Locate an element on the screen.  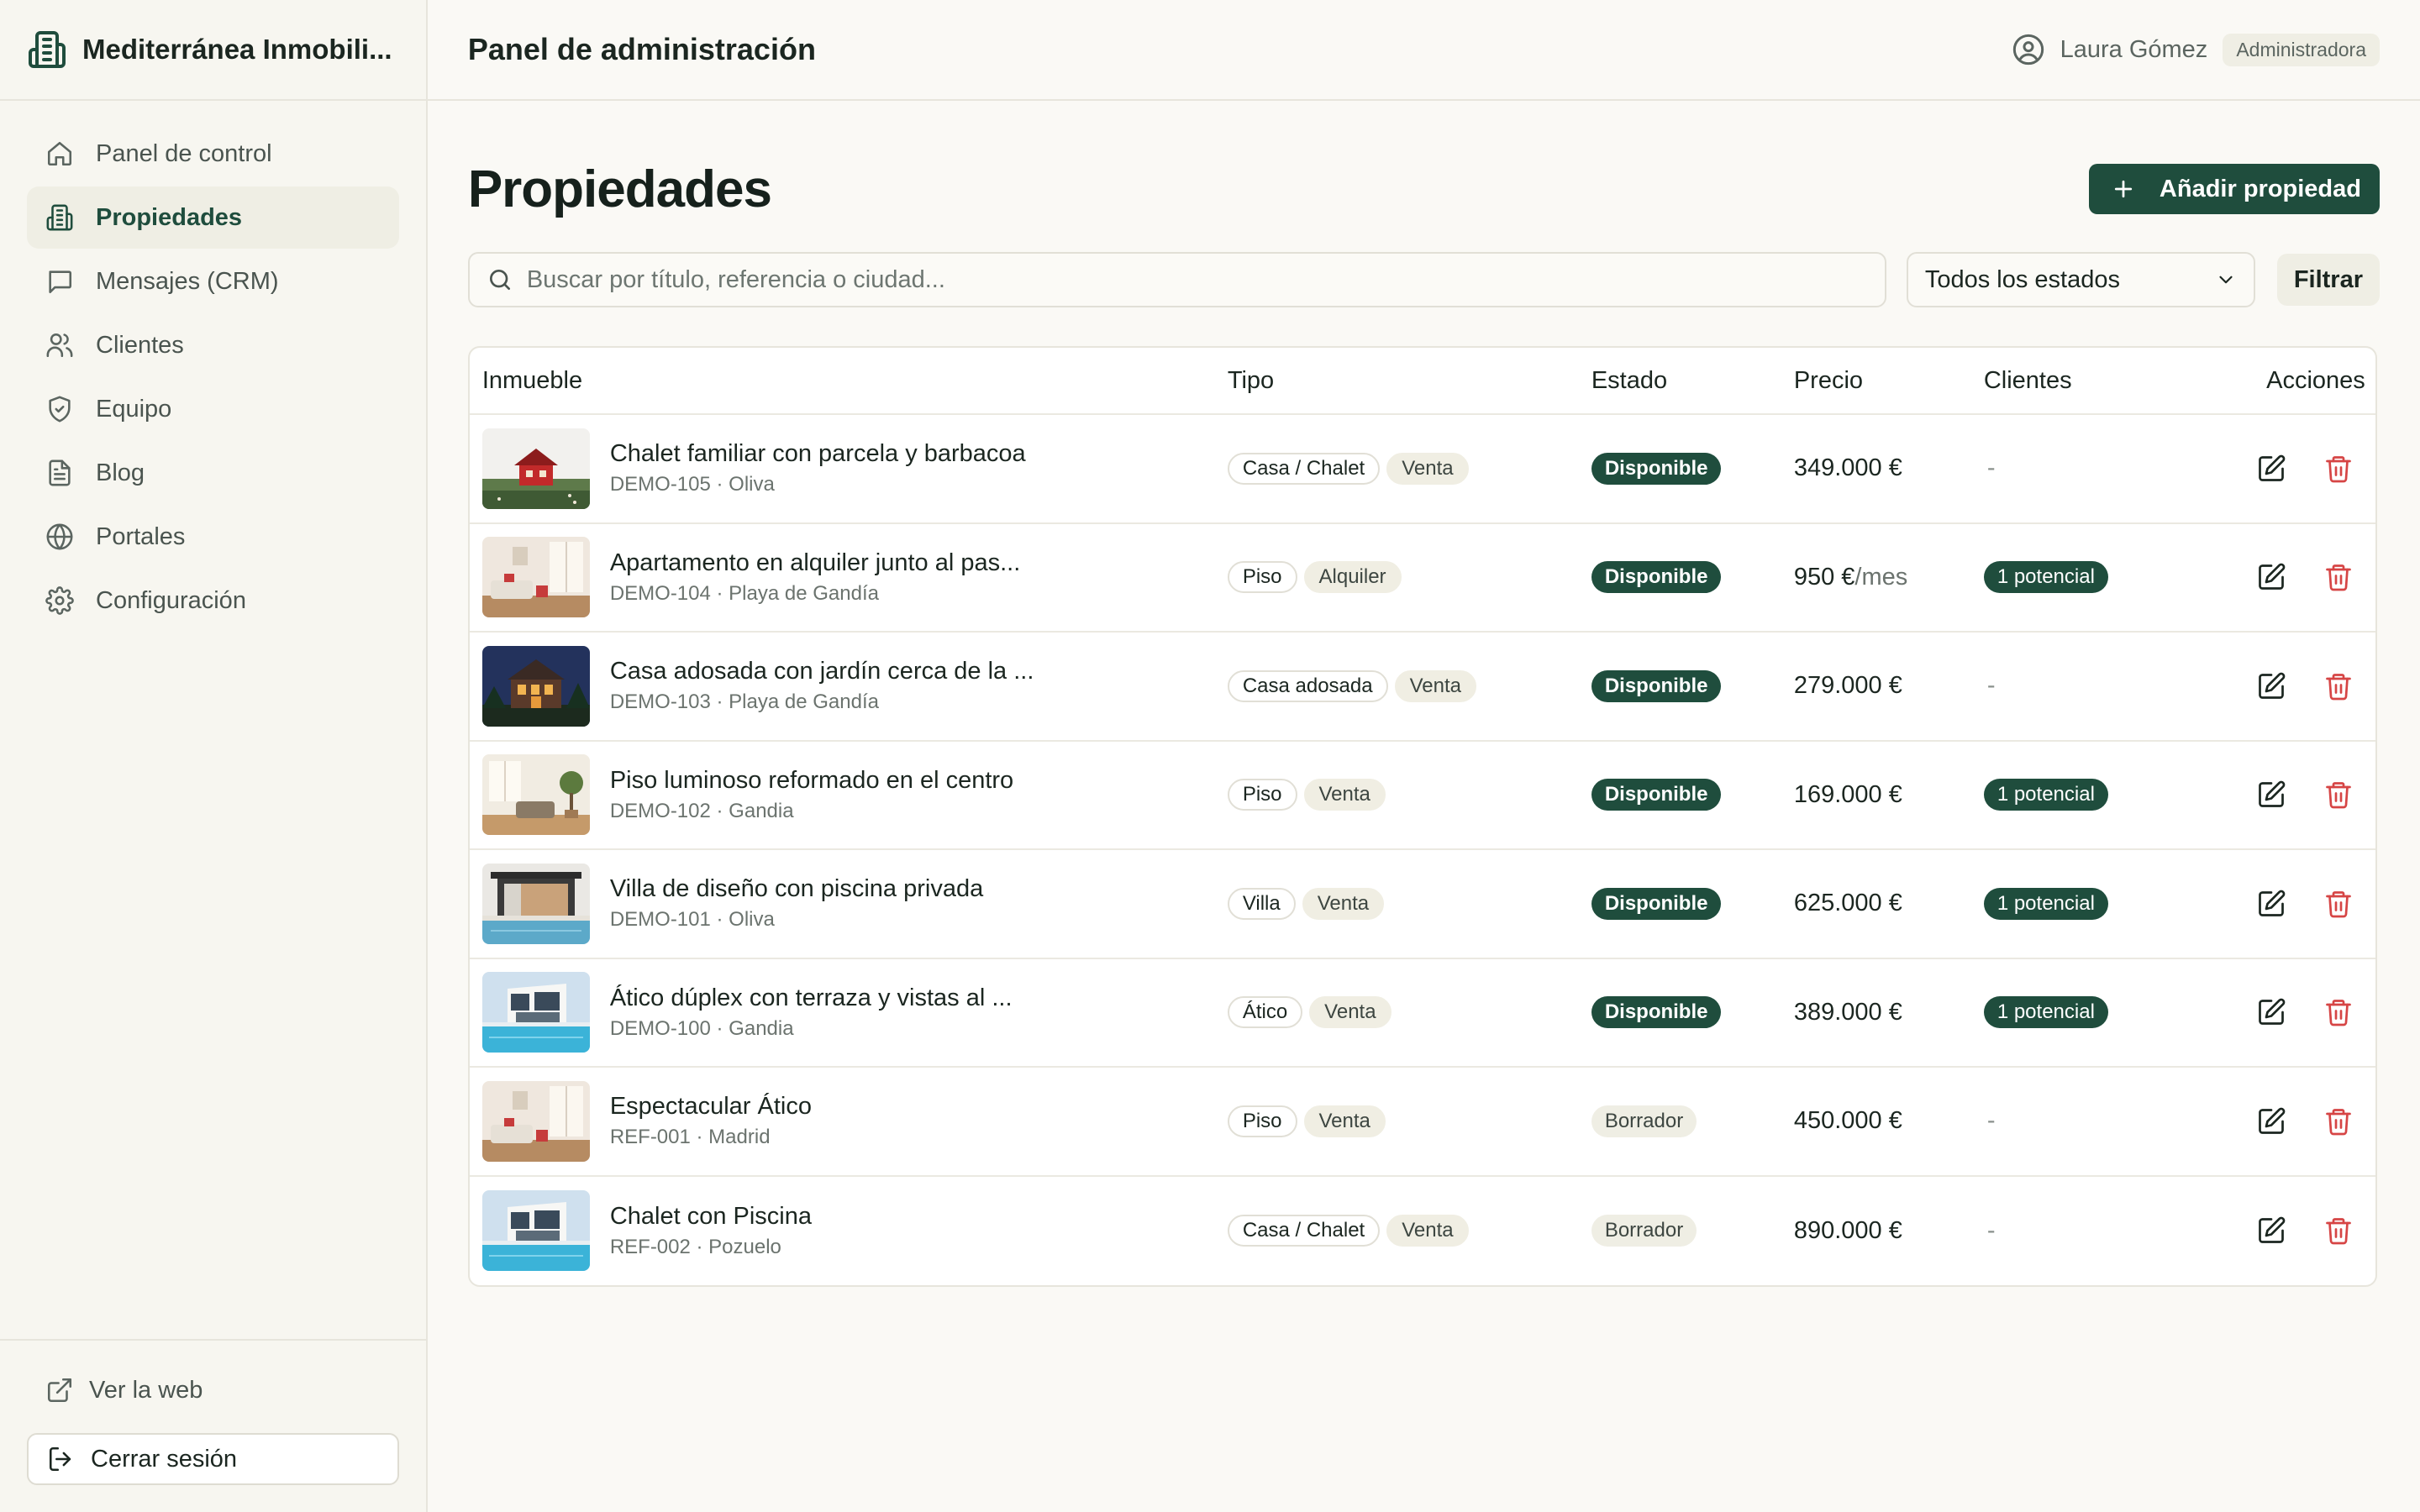
property-reference: REF-001 · Madrid is located at coordinates (690, 1137).